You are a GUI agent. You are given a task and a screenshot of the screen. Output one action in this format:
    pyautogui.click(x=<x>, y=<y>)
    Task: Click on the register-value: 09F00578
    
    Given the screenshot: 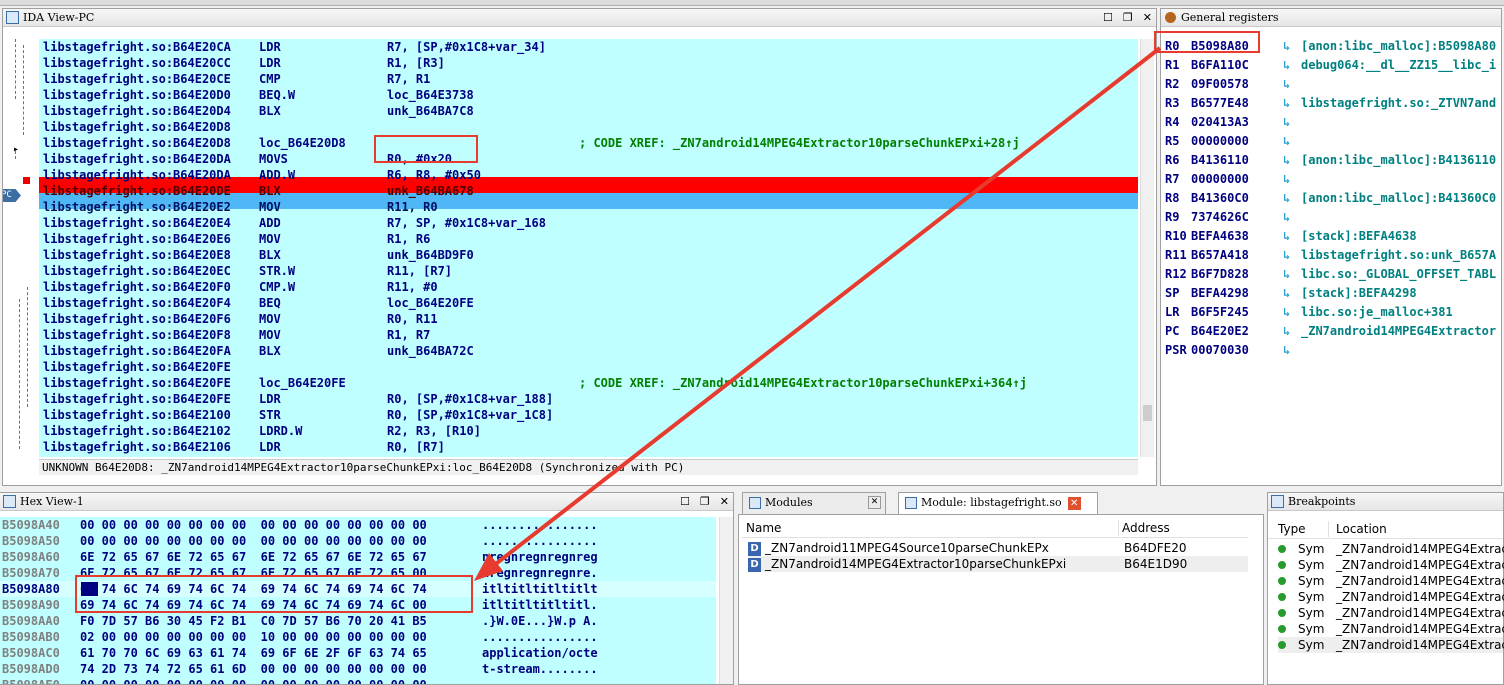 What is the action you would take?
    pyautogui.click(x=1237, y=84)
    